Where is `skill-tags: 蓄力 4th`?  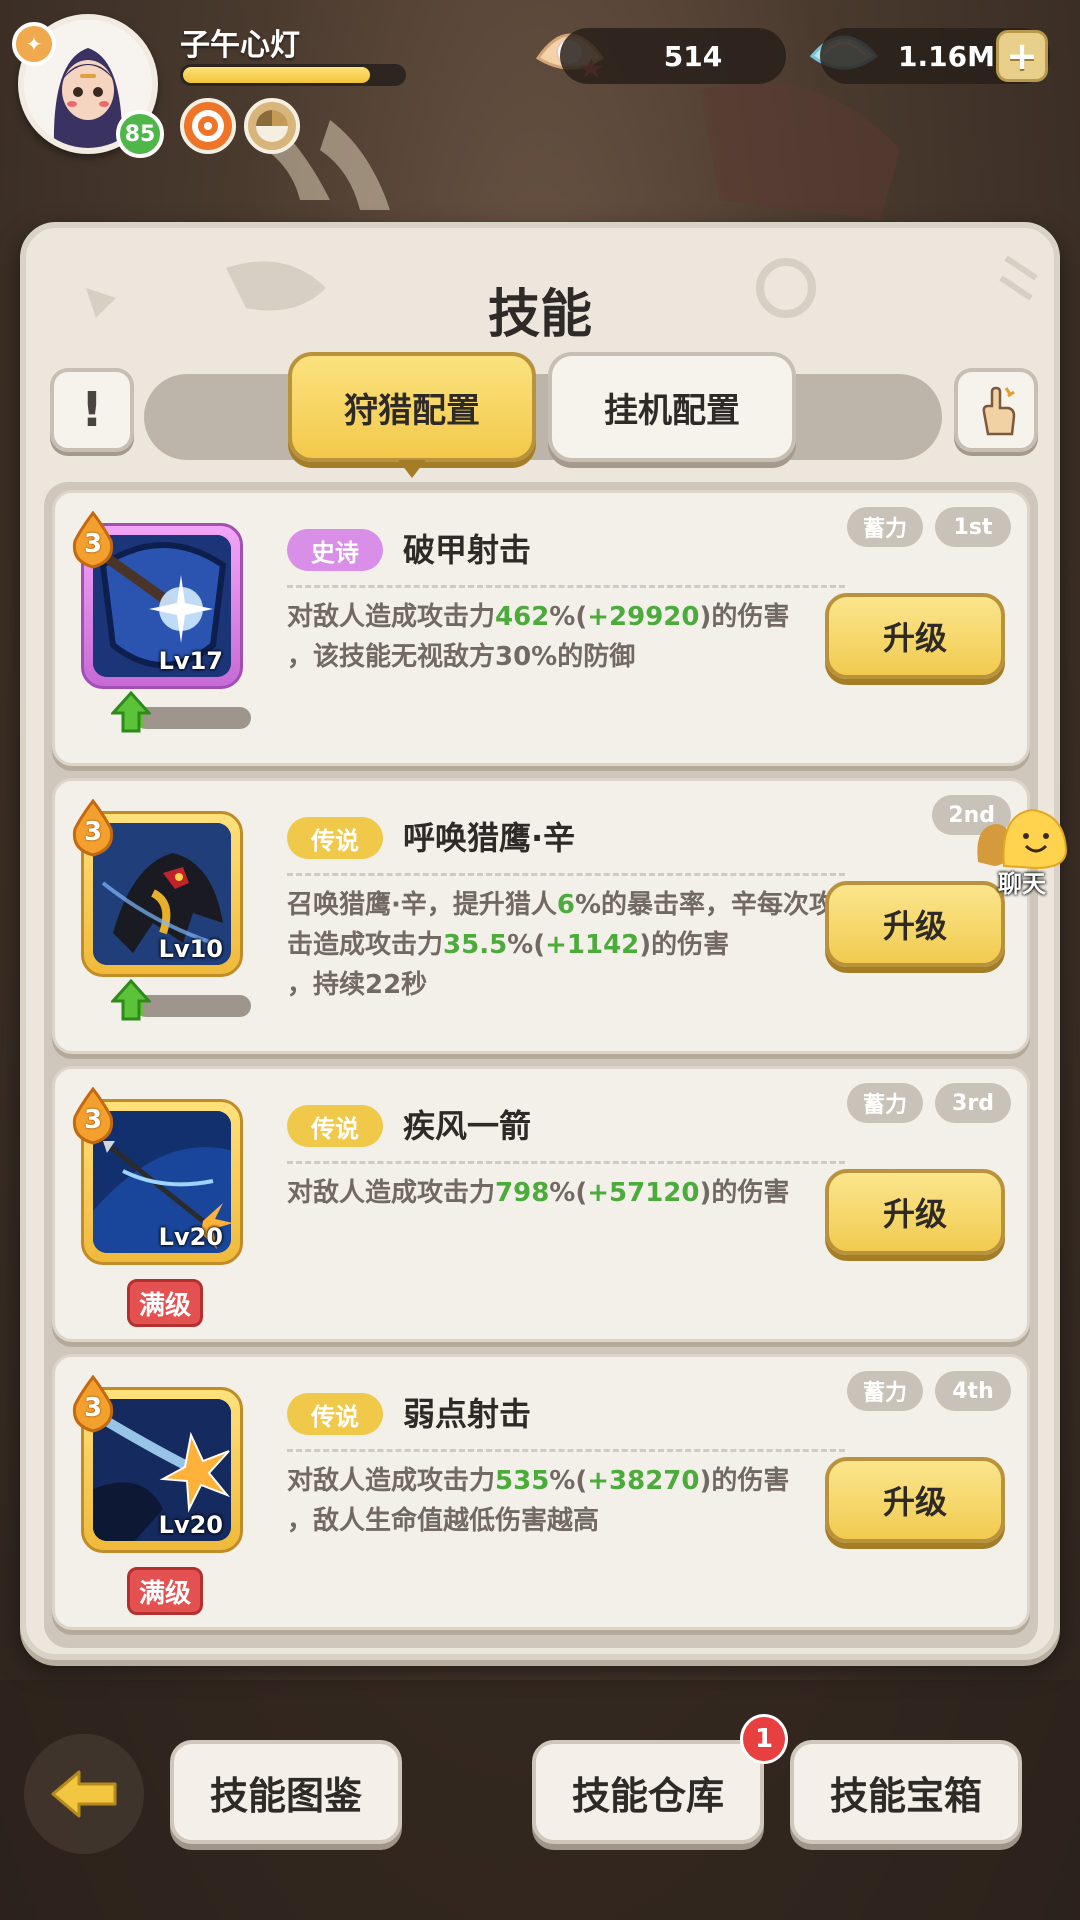
skill-tags: 蓄力 4th is located at coordinates (928, 1391).